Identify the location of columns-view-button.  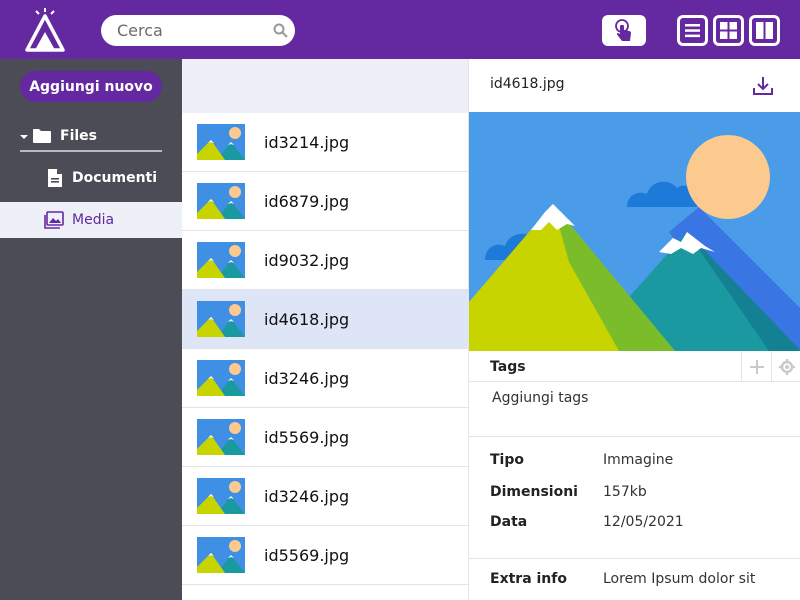
(764, 30).